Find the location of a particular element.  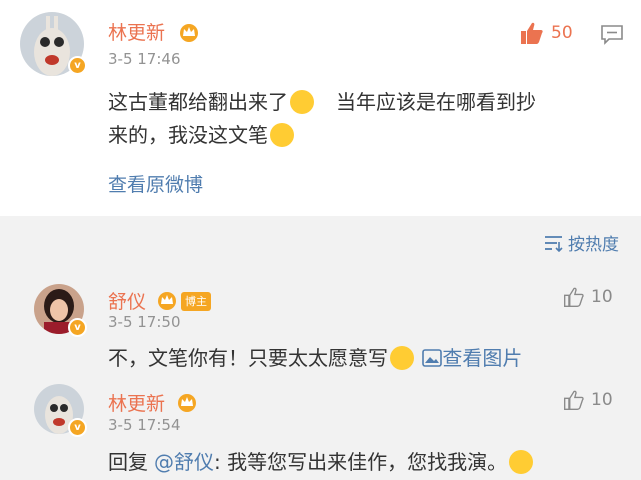

reply-text: 回复 @舒仪: 我等您写出来佳作，您找我演。 is located at coordinates (321, 461).